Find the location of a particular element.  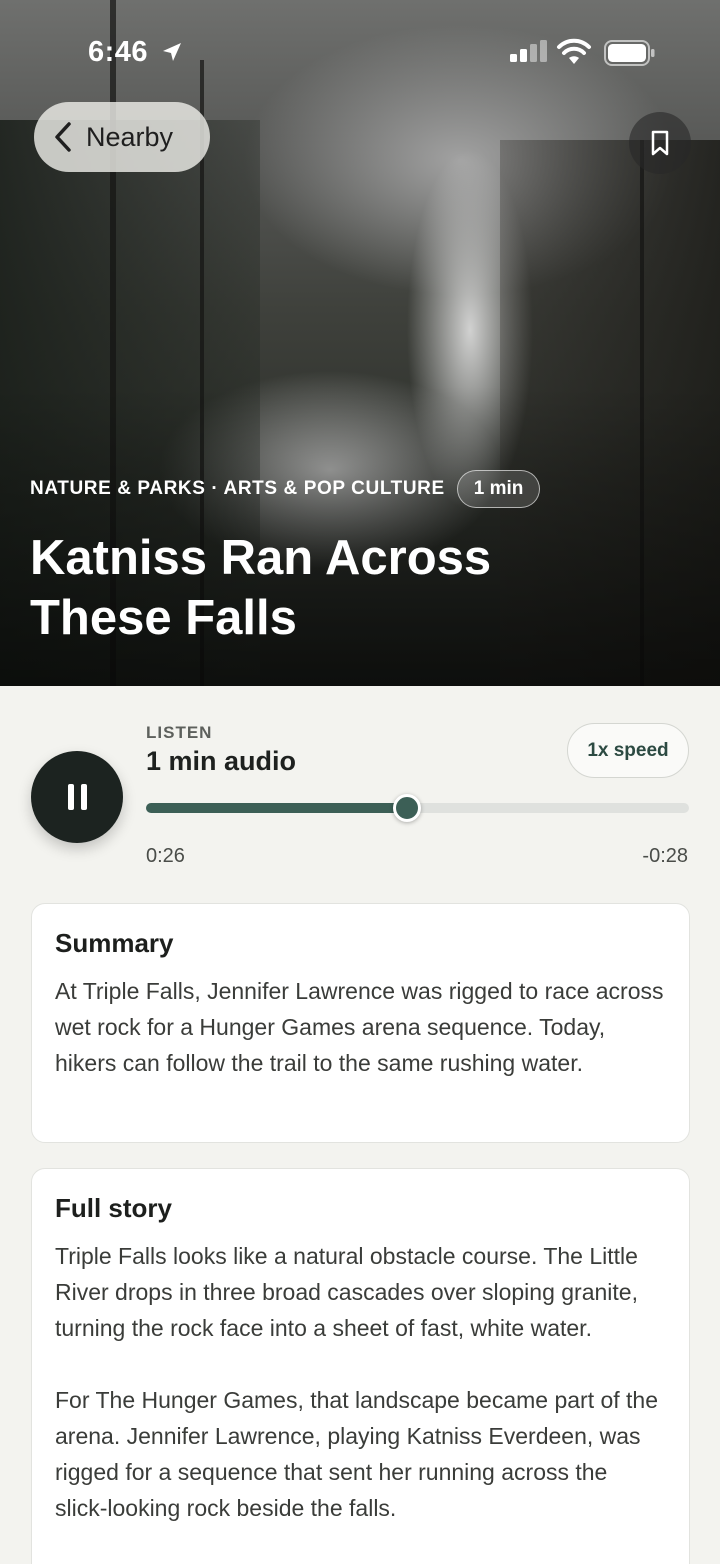

wifi-icon is located at coordinates (574, 51).